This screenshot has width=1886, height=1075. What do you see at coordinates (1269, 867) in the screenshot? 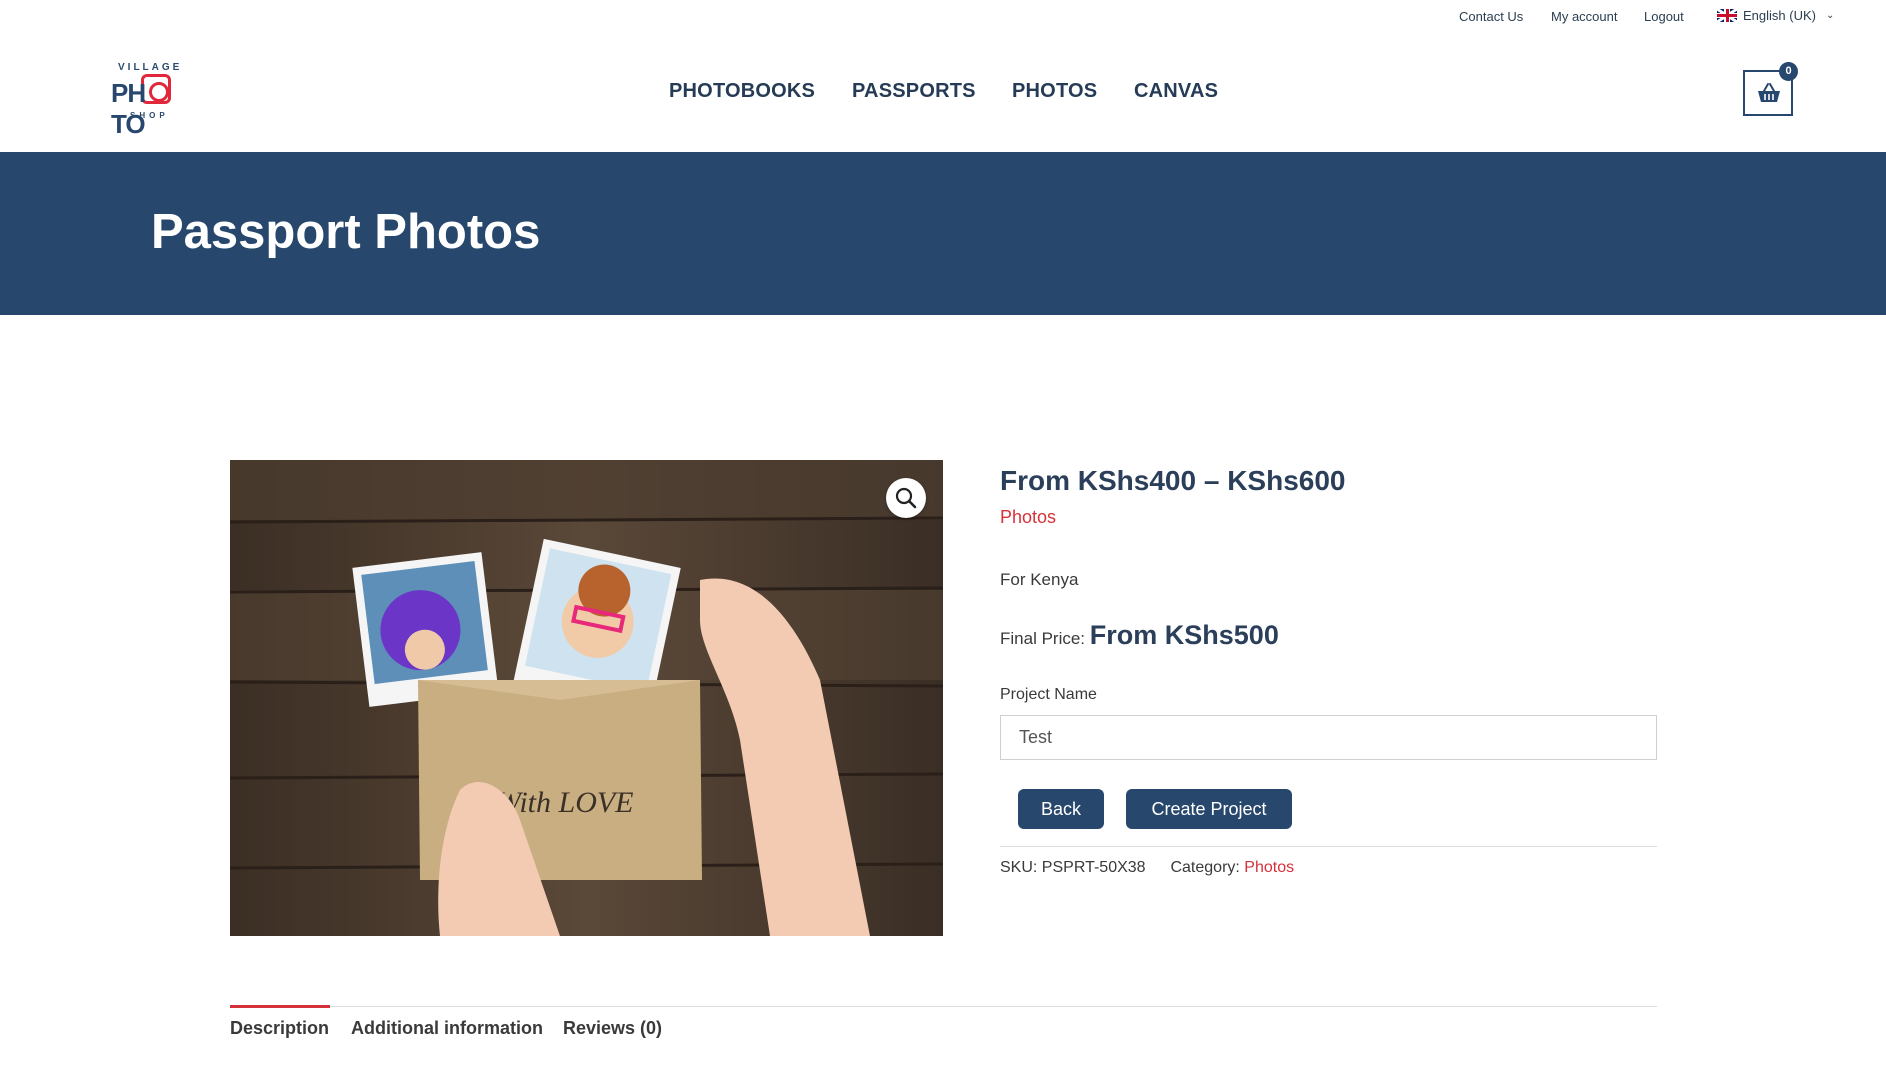
I see `category-value-link: Photos` at bounding box center [1269, 867].